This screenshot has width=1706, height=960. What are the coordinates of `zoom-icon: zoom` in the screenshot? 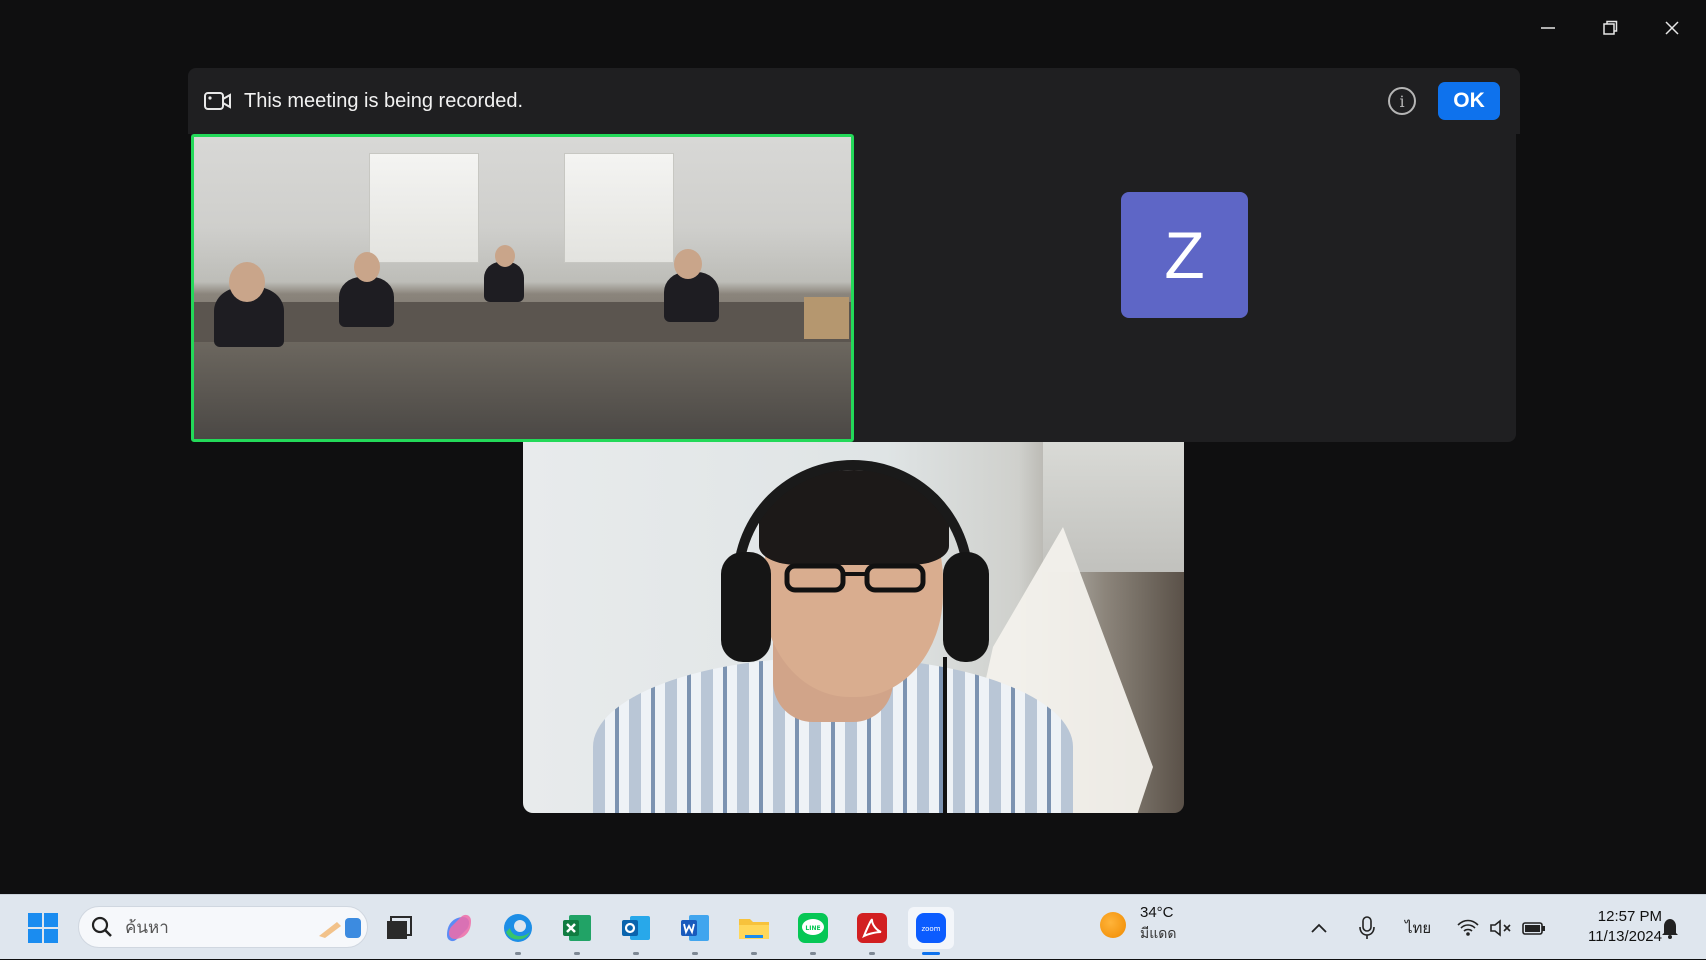 It's located at (931, 928).